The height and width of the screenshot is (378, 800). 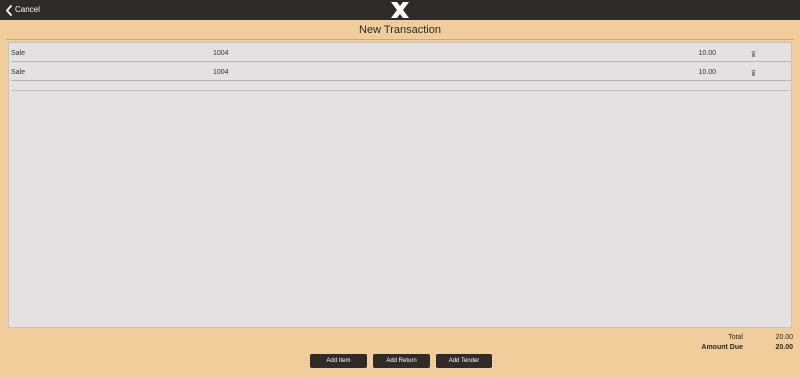 I want to click on cancel-label: Cancel, so click(x=27, y=9).